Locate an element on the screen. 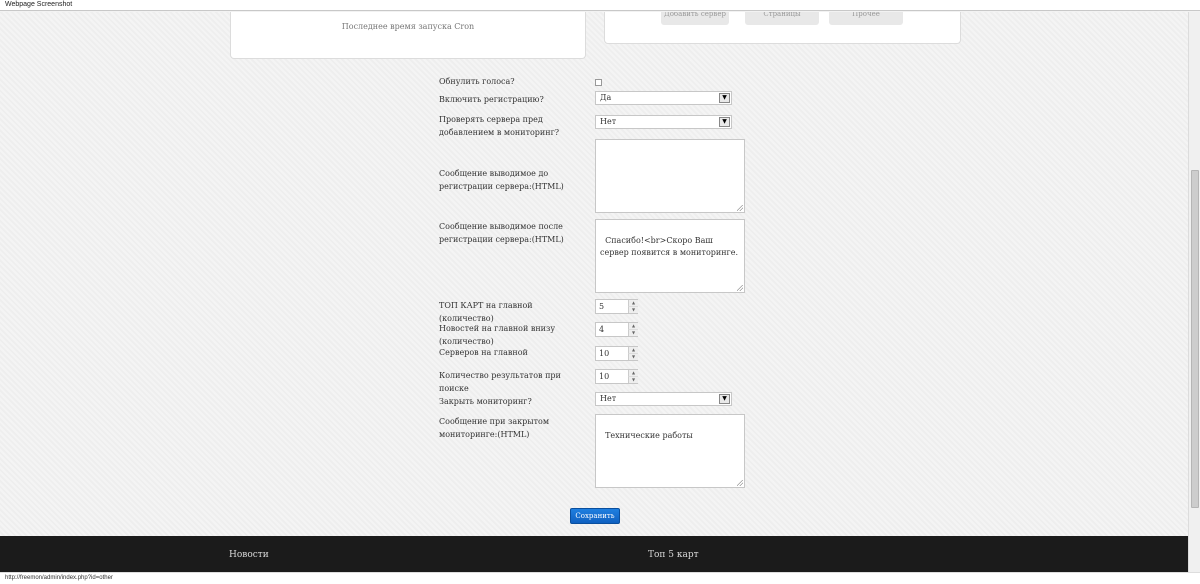  servers-main-stepper: 10 ▲ ▼ is located at coordinates (616, 353).